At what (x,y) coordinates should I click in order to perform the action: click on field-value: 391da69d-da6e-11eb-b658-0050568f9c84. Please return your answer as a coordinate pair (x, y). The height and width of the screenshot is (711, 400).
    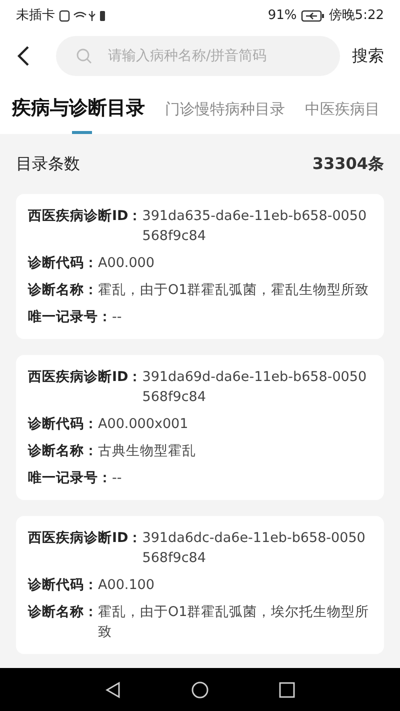
    Looking at the image, I should click on (255, 387).